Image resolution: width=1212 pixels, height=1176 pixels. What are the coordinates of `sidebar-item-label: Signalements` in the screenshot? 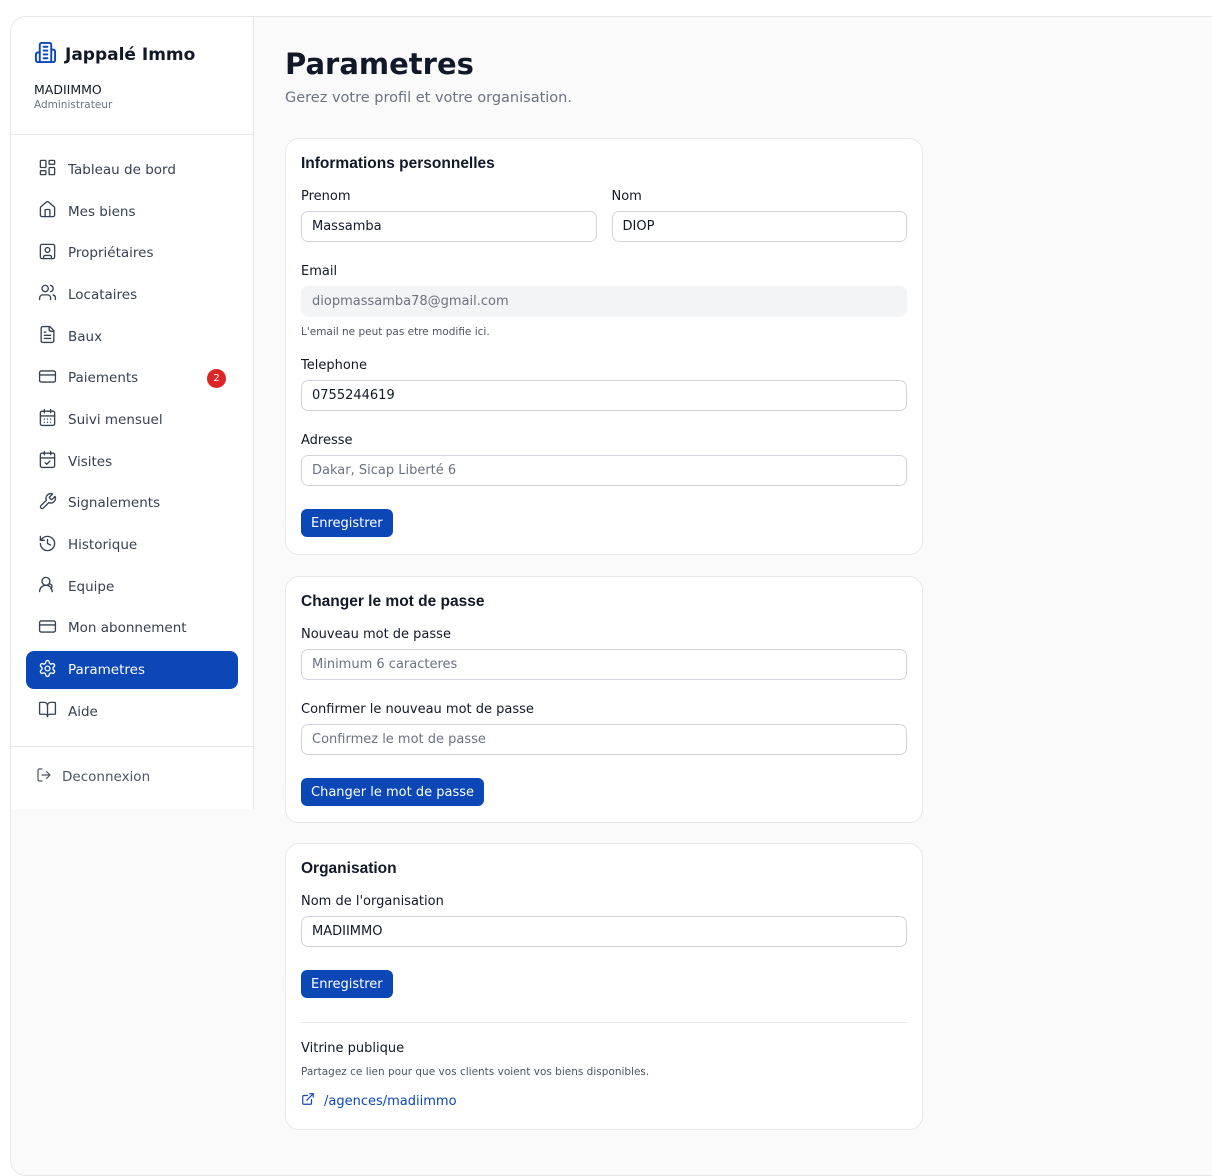 It's located at (114, 503).